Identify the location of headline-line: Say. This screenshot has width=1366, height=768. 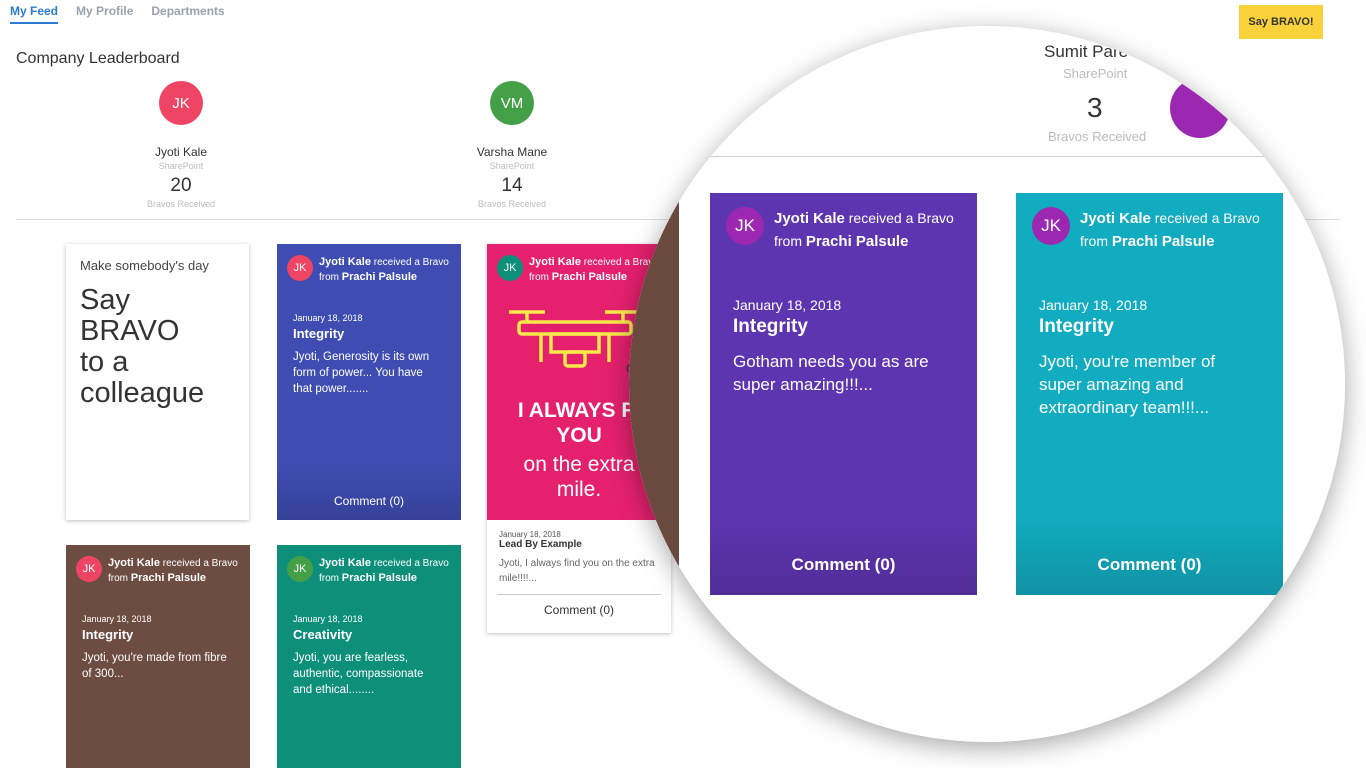
(105, 300).